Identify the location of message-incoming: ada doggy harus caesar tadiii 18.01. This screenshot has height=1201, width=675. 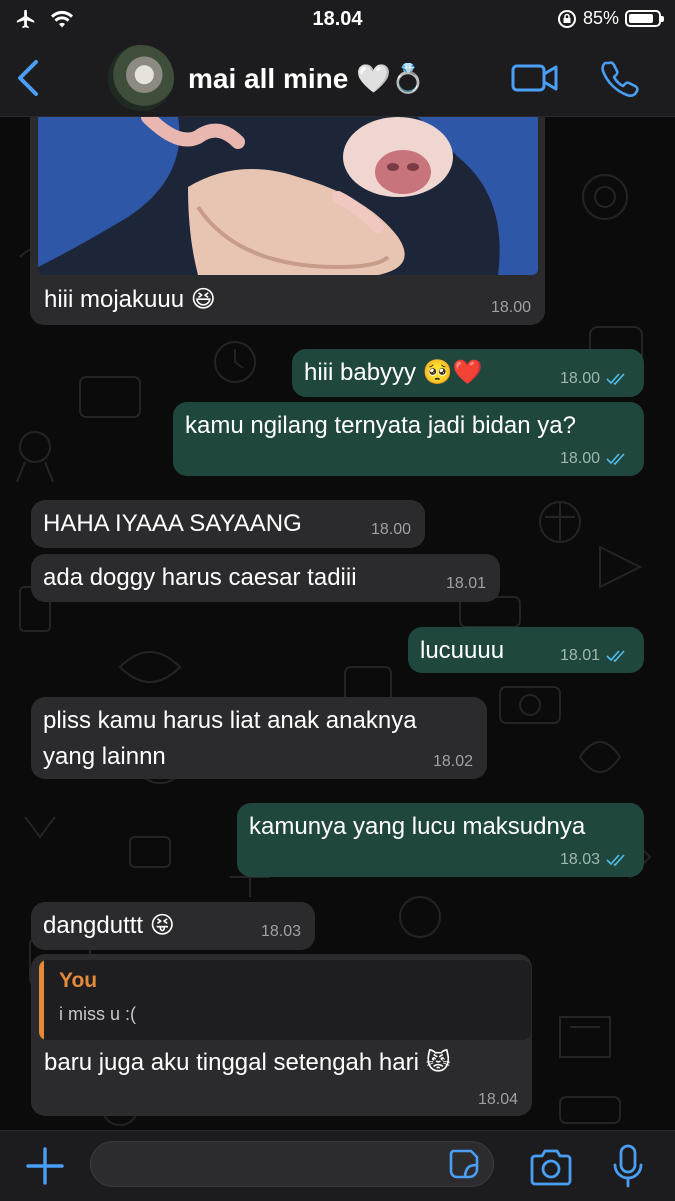
(265, 578).